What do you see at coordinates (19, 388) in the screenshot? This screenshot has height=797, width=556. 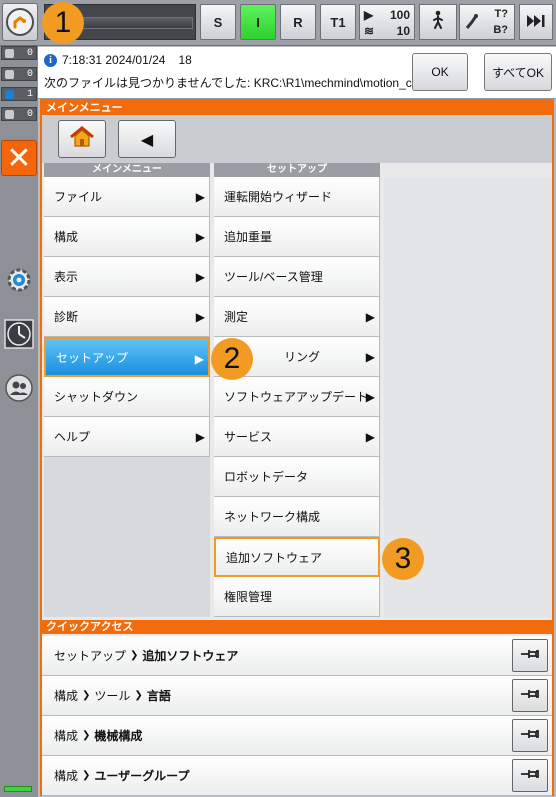 I see `user-group-icon` at bounding box center [19, 388].